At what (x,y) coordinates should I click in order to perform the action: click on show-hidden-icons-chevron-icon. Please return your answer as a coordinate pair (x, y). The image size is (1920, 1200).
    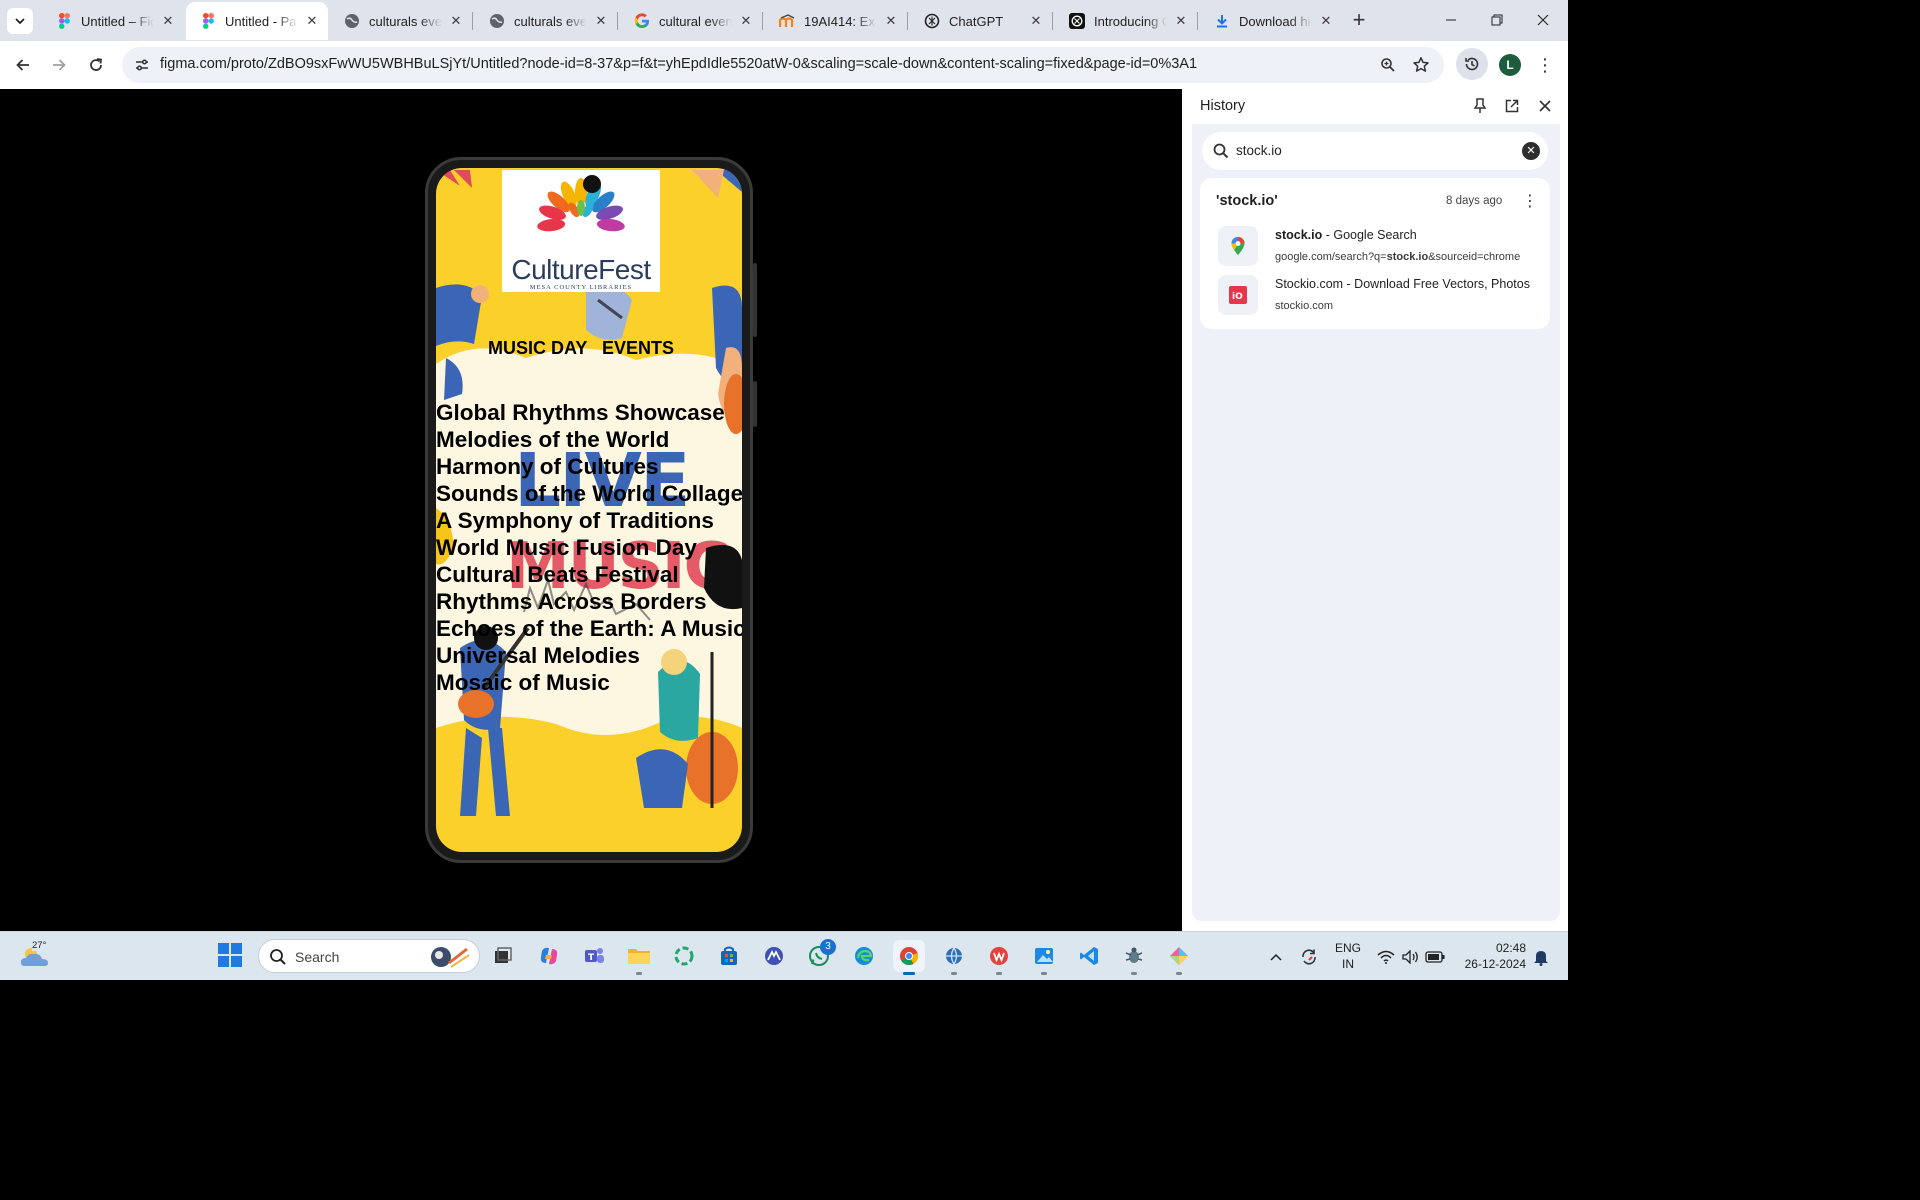
    Looking at the image, I should click on (1276, 956).